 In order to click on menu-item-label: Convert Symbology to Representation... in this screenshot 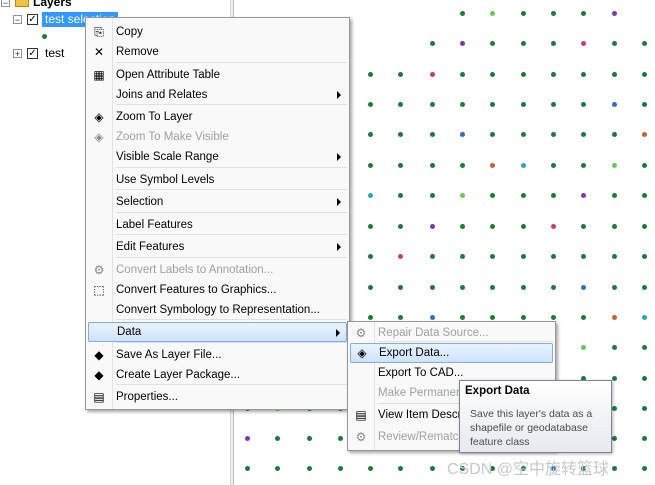, I will do `click(218, 310)`.